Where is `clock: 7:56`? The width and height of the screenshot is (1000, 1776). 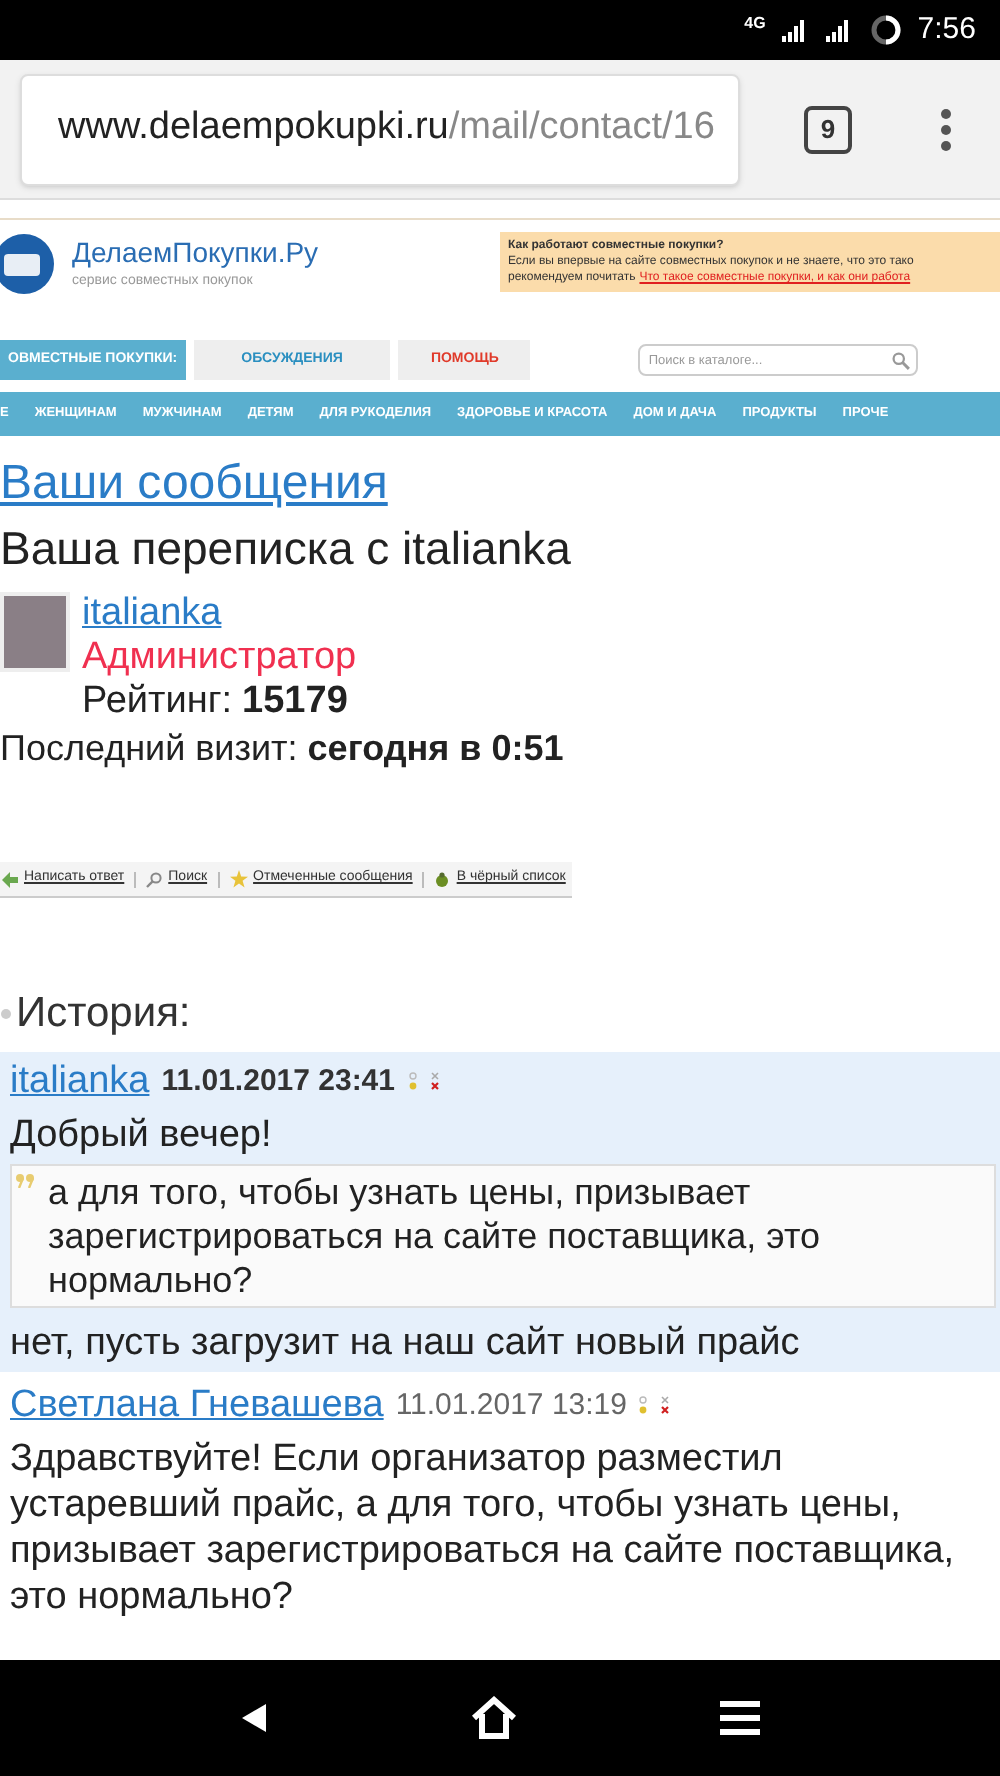
clock: 7:56 is located at coordinates (946, 29).